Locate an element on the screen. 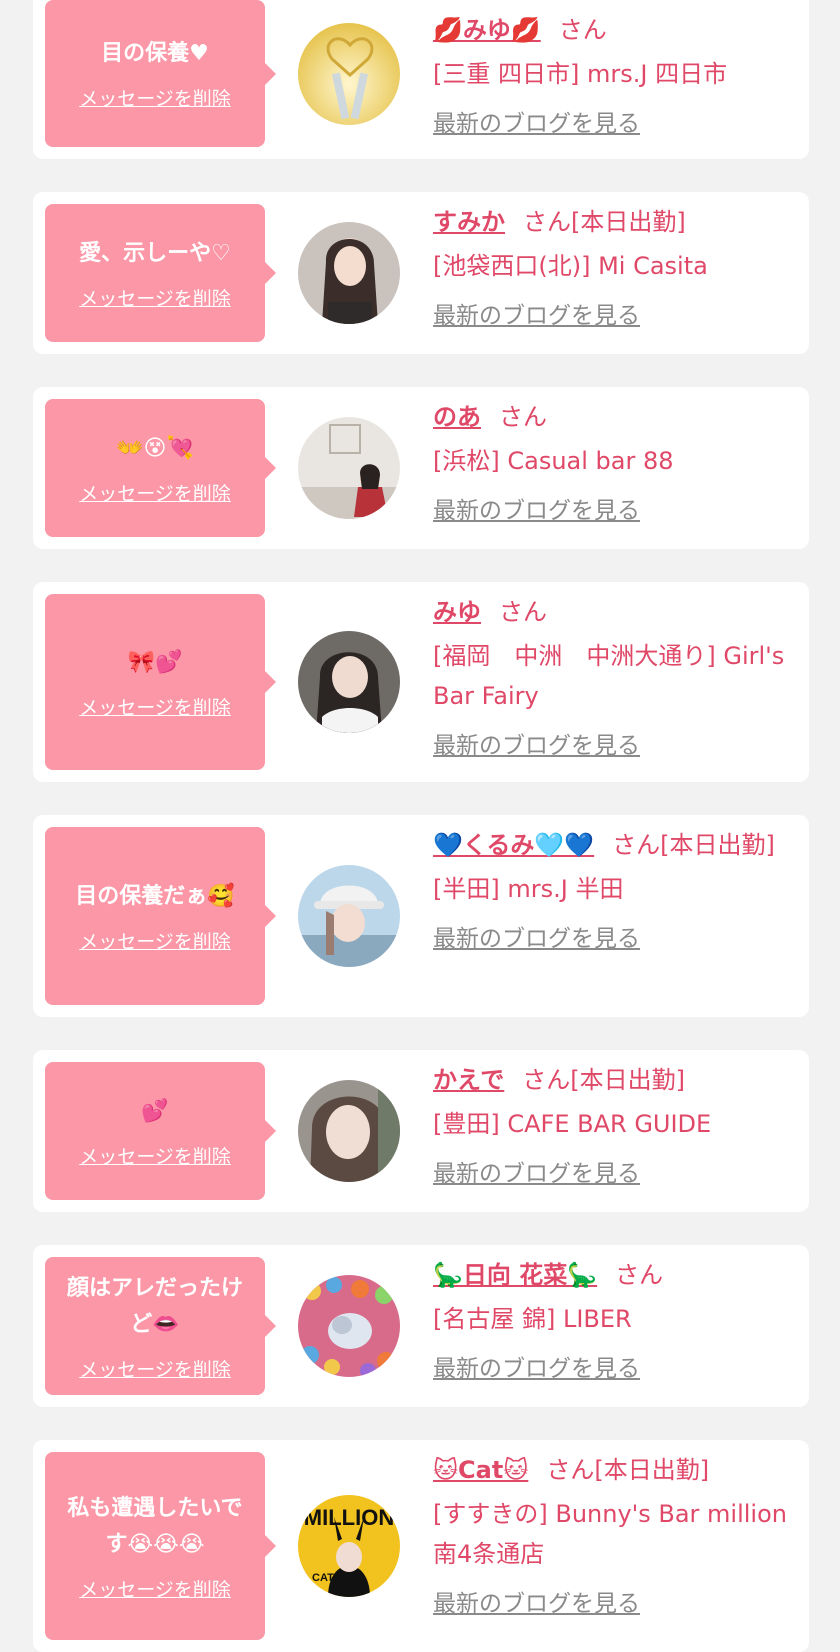 The width and height of the screenshot is (840, 1652). message-bubble: 目の保養♥ メッセージを削除 is located at coordinates (160, 73).